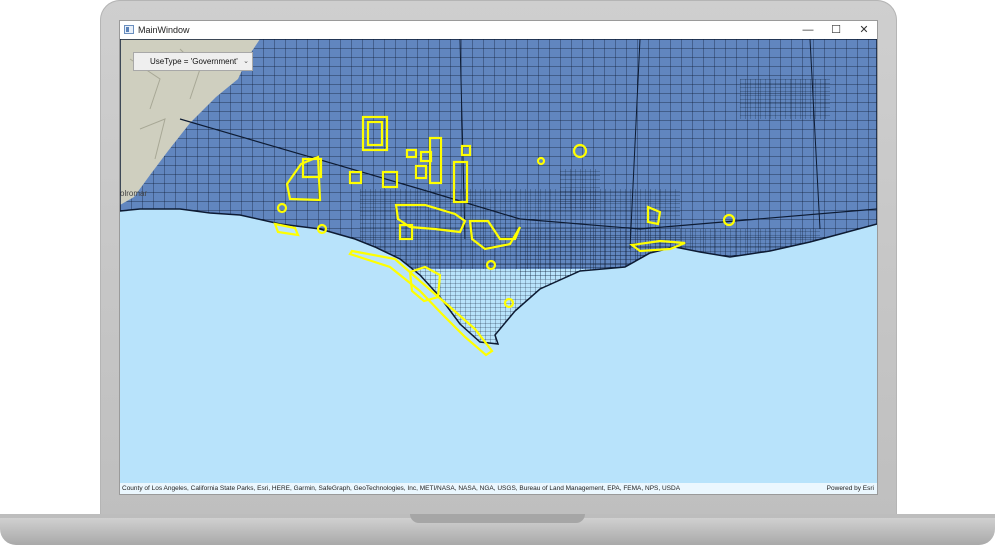  Describe the element at coordinates (498, 30) in the screenshot. I see `title-bar: MainWindow — ☐ ✕` at that location.